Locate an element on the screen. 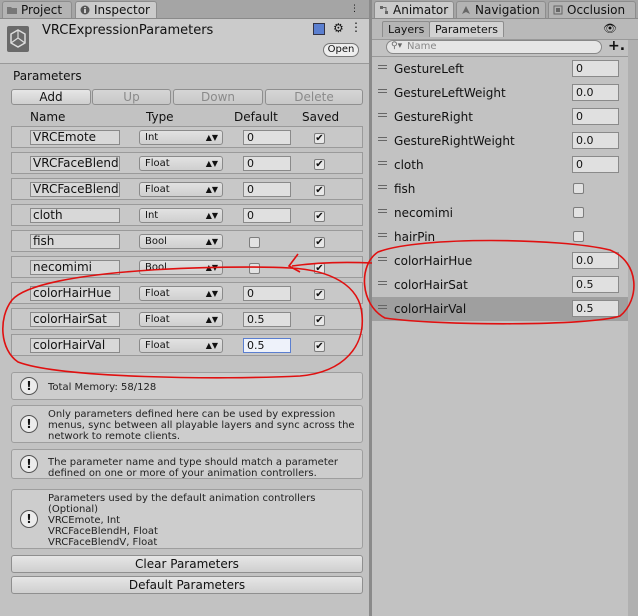 This screenshot has width=638, height=616. animator-parameter-row: GestureRight 0 is located at coordinates (500, 117).